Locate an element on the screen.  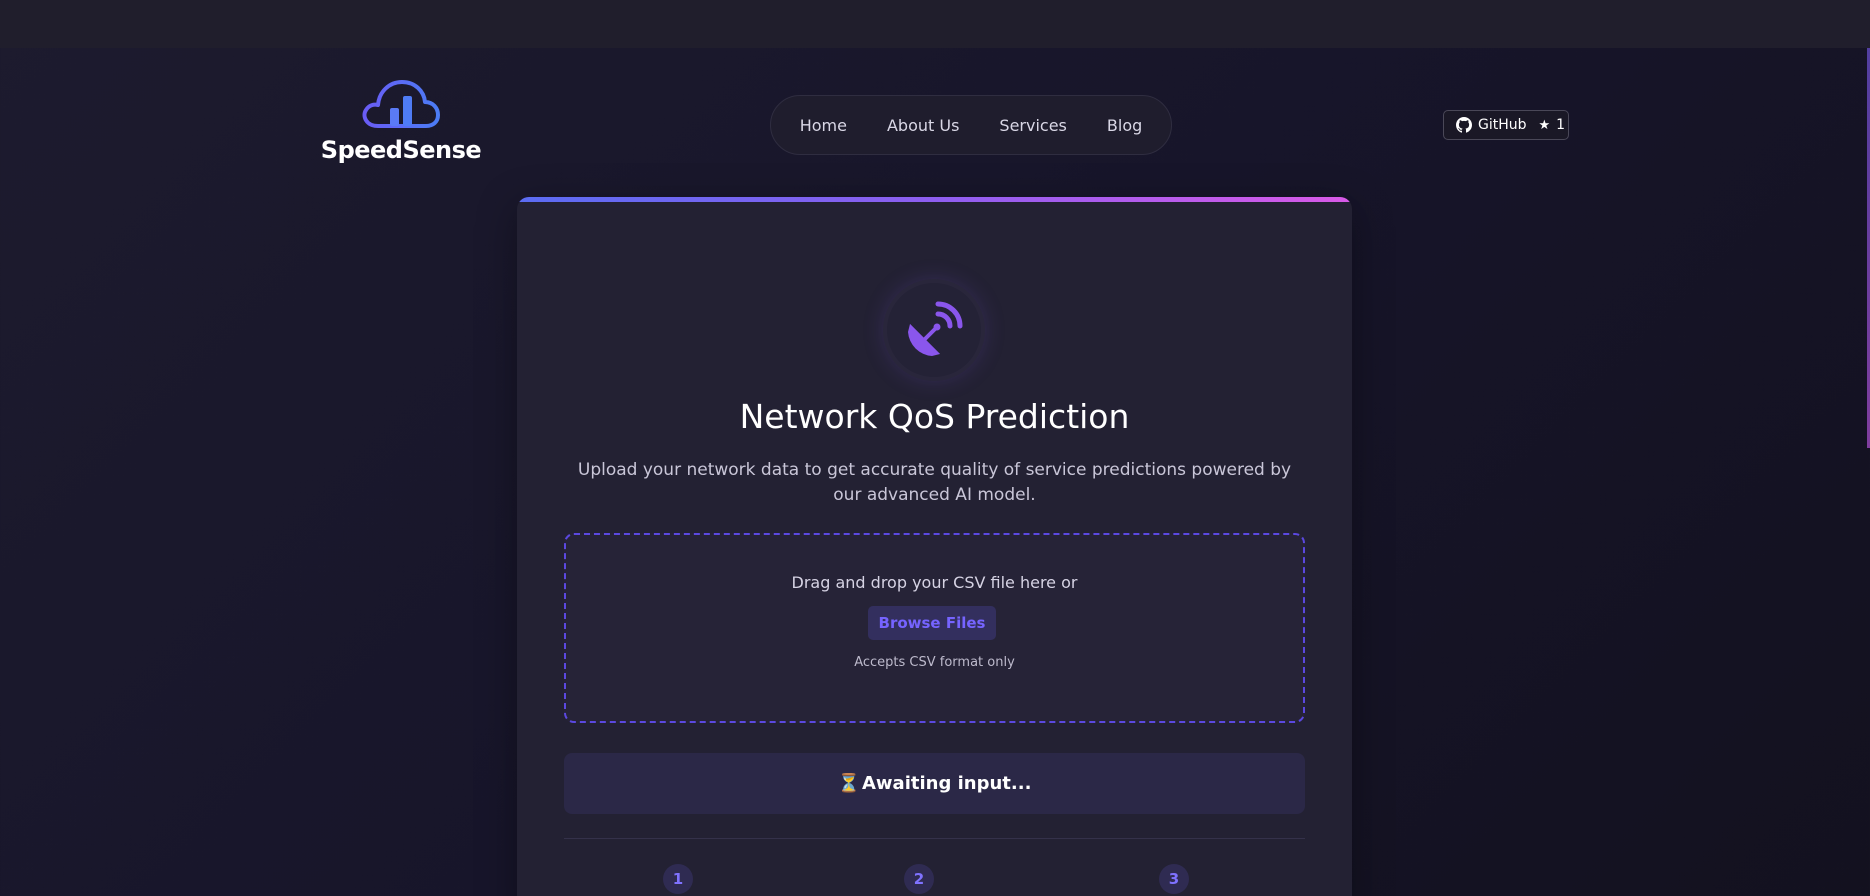
github-icon is located at coordinates (1464, 125).